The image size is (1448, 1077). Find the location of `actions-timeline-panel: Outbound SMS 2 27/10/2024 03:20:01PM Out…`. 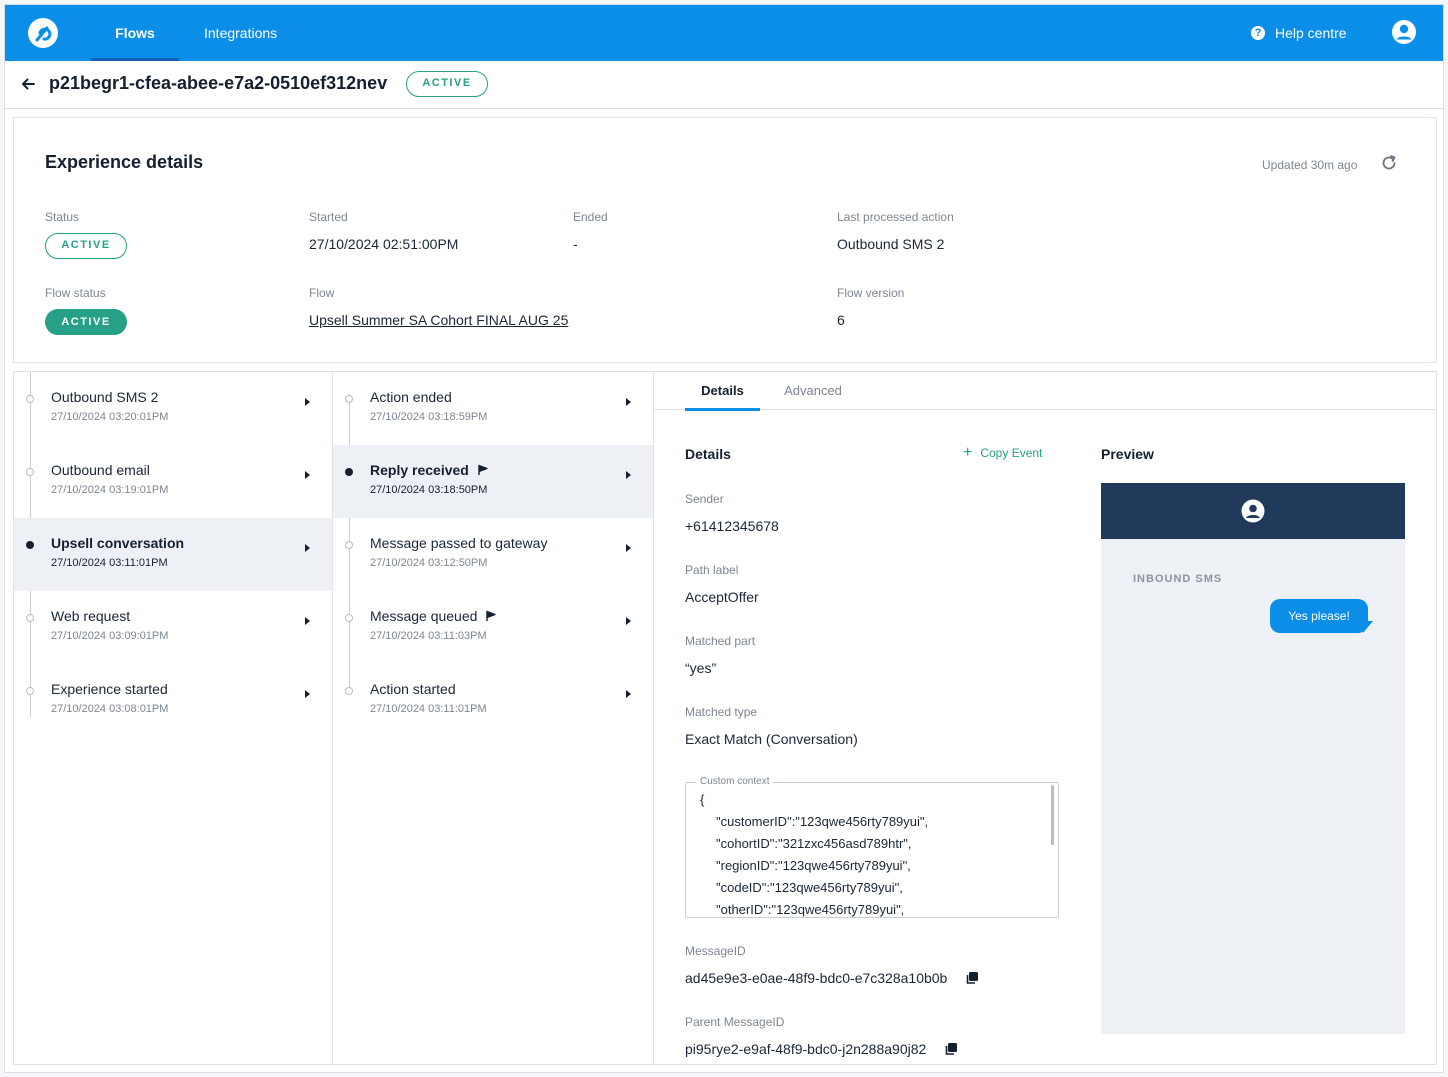

actions-timeline-panel: Outbound SMS 2 27/10/2024 03:20:01PM Out… is located at coordinates (173, 718).